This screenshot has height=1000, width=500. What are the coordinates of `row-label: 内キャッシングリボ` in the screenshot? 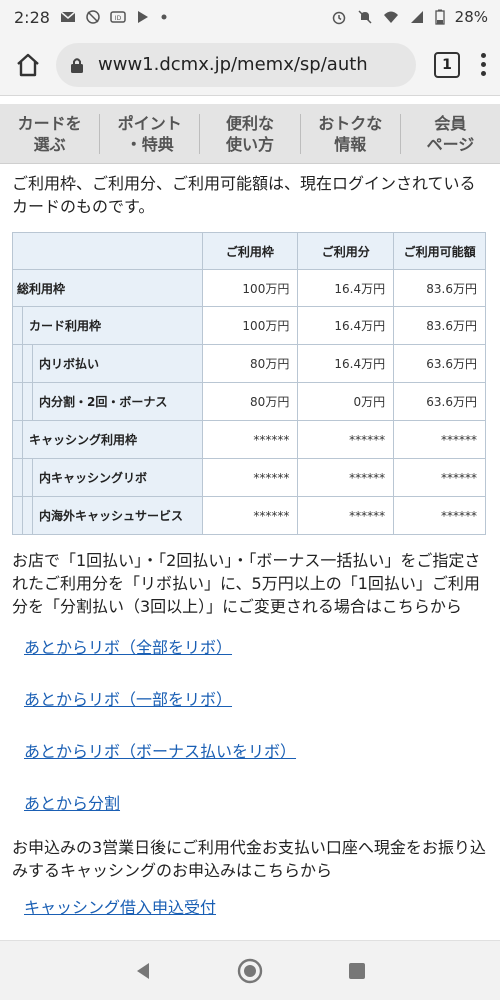 It's located at (93, 478).